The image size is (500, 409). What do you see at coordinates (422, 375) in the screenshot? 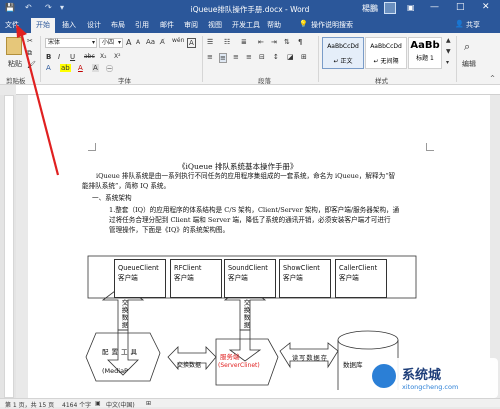
I see `watermark-text: 系统城` at bounding box center [422, 375].